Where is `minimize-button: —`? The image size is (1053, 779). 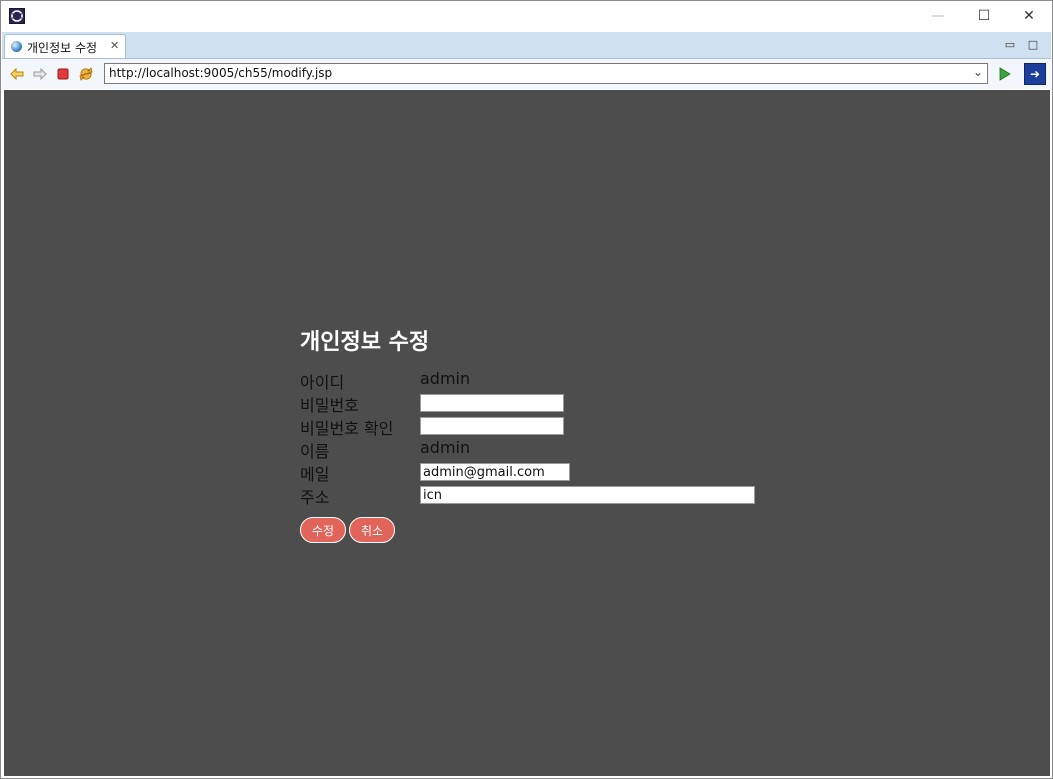 minimize-button: — is located at coordinates (938, 16).